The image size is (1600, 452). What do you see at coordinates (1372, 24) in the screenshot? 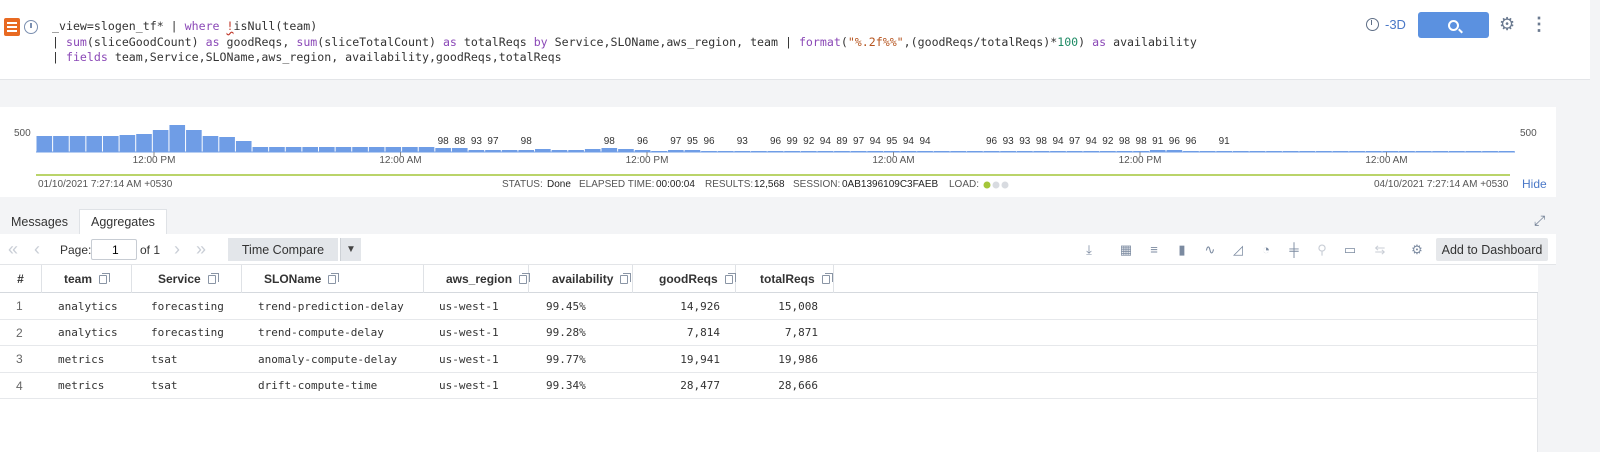
I see `clock-icon` at bounding box center [1372, 24].